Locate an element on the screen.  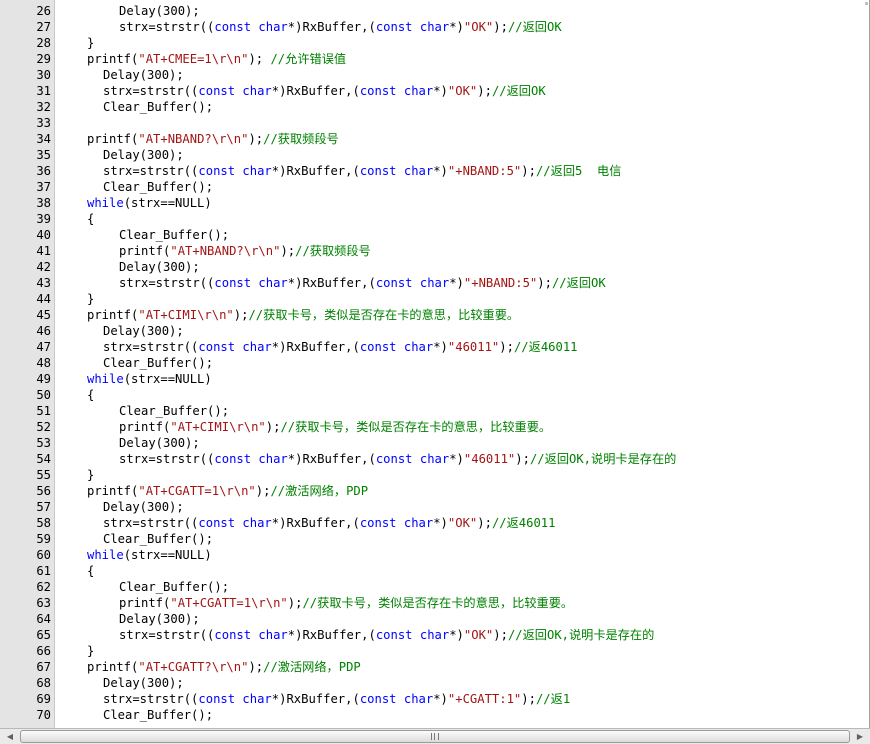
code-line: 59 Clear_Buffer(); is located at coordinates (434, 539).